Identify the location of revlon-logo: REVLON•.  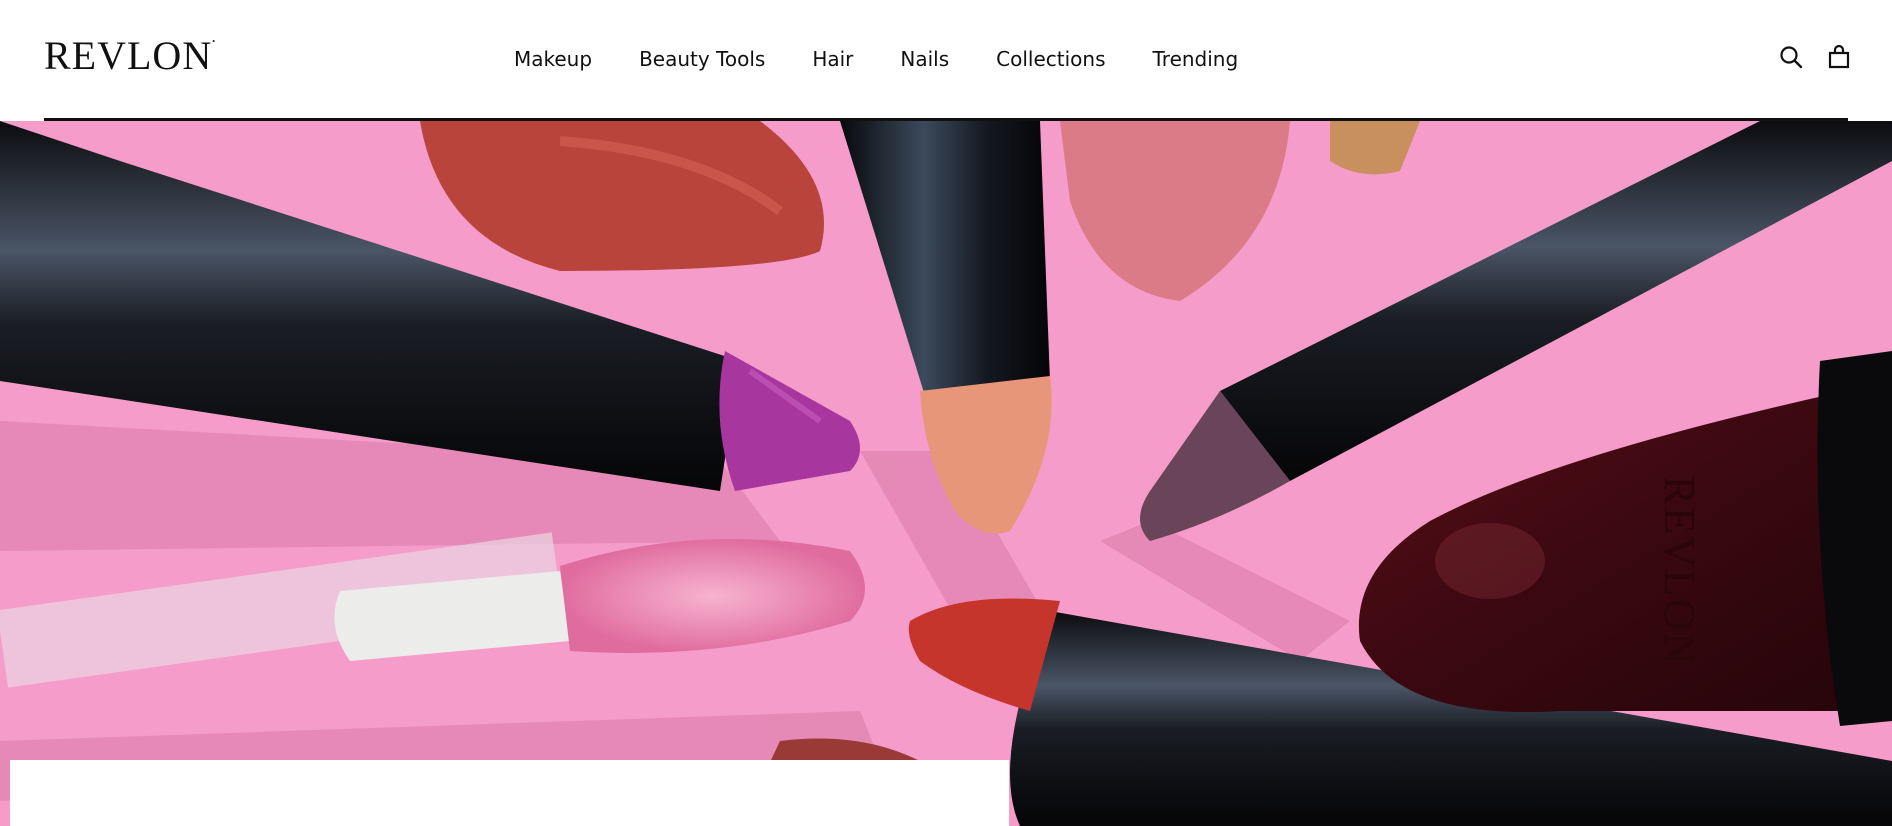
(130, 56).